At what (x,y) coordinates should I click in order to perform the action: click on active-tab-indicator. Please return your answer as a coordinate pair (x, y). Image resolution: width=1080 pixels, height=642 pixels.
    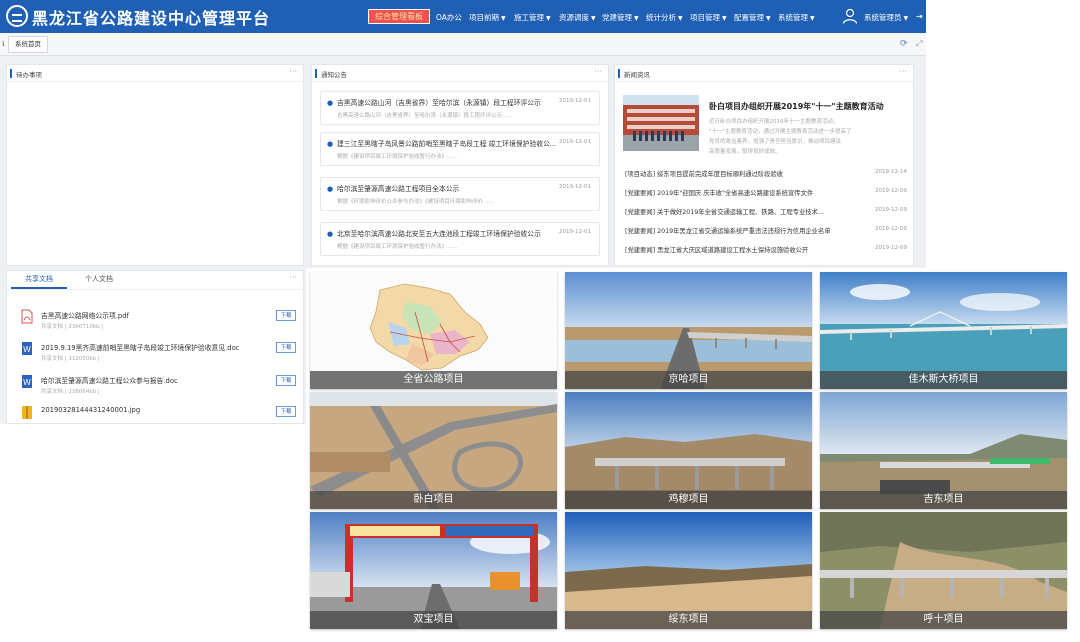
    Looking at the image, I should click on (39, 288).